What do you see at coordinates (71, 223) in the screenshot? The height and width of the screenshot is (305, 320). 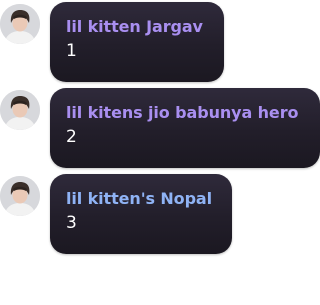 I see `message-text: 3` at bounding box center [71, 223].